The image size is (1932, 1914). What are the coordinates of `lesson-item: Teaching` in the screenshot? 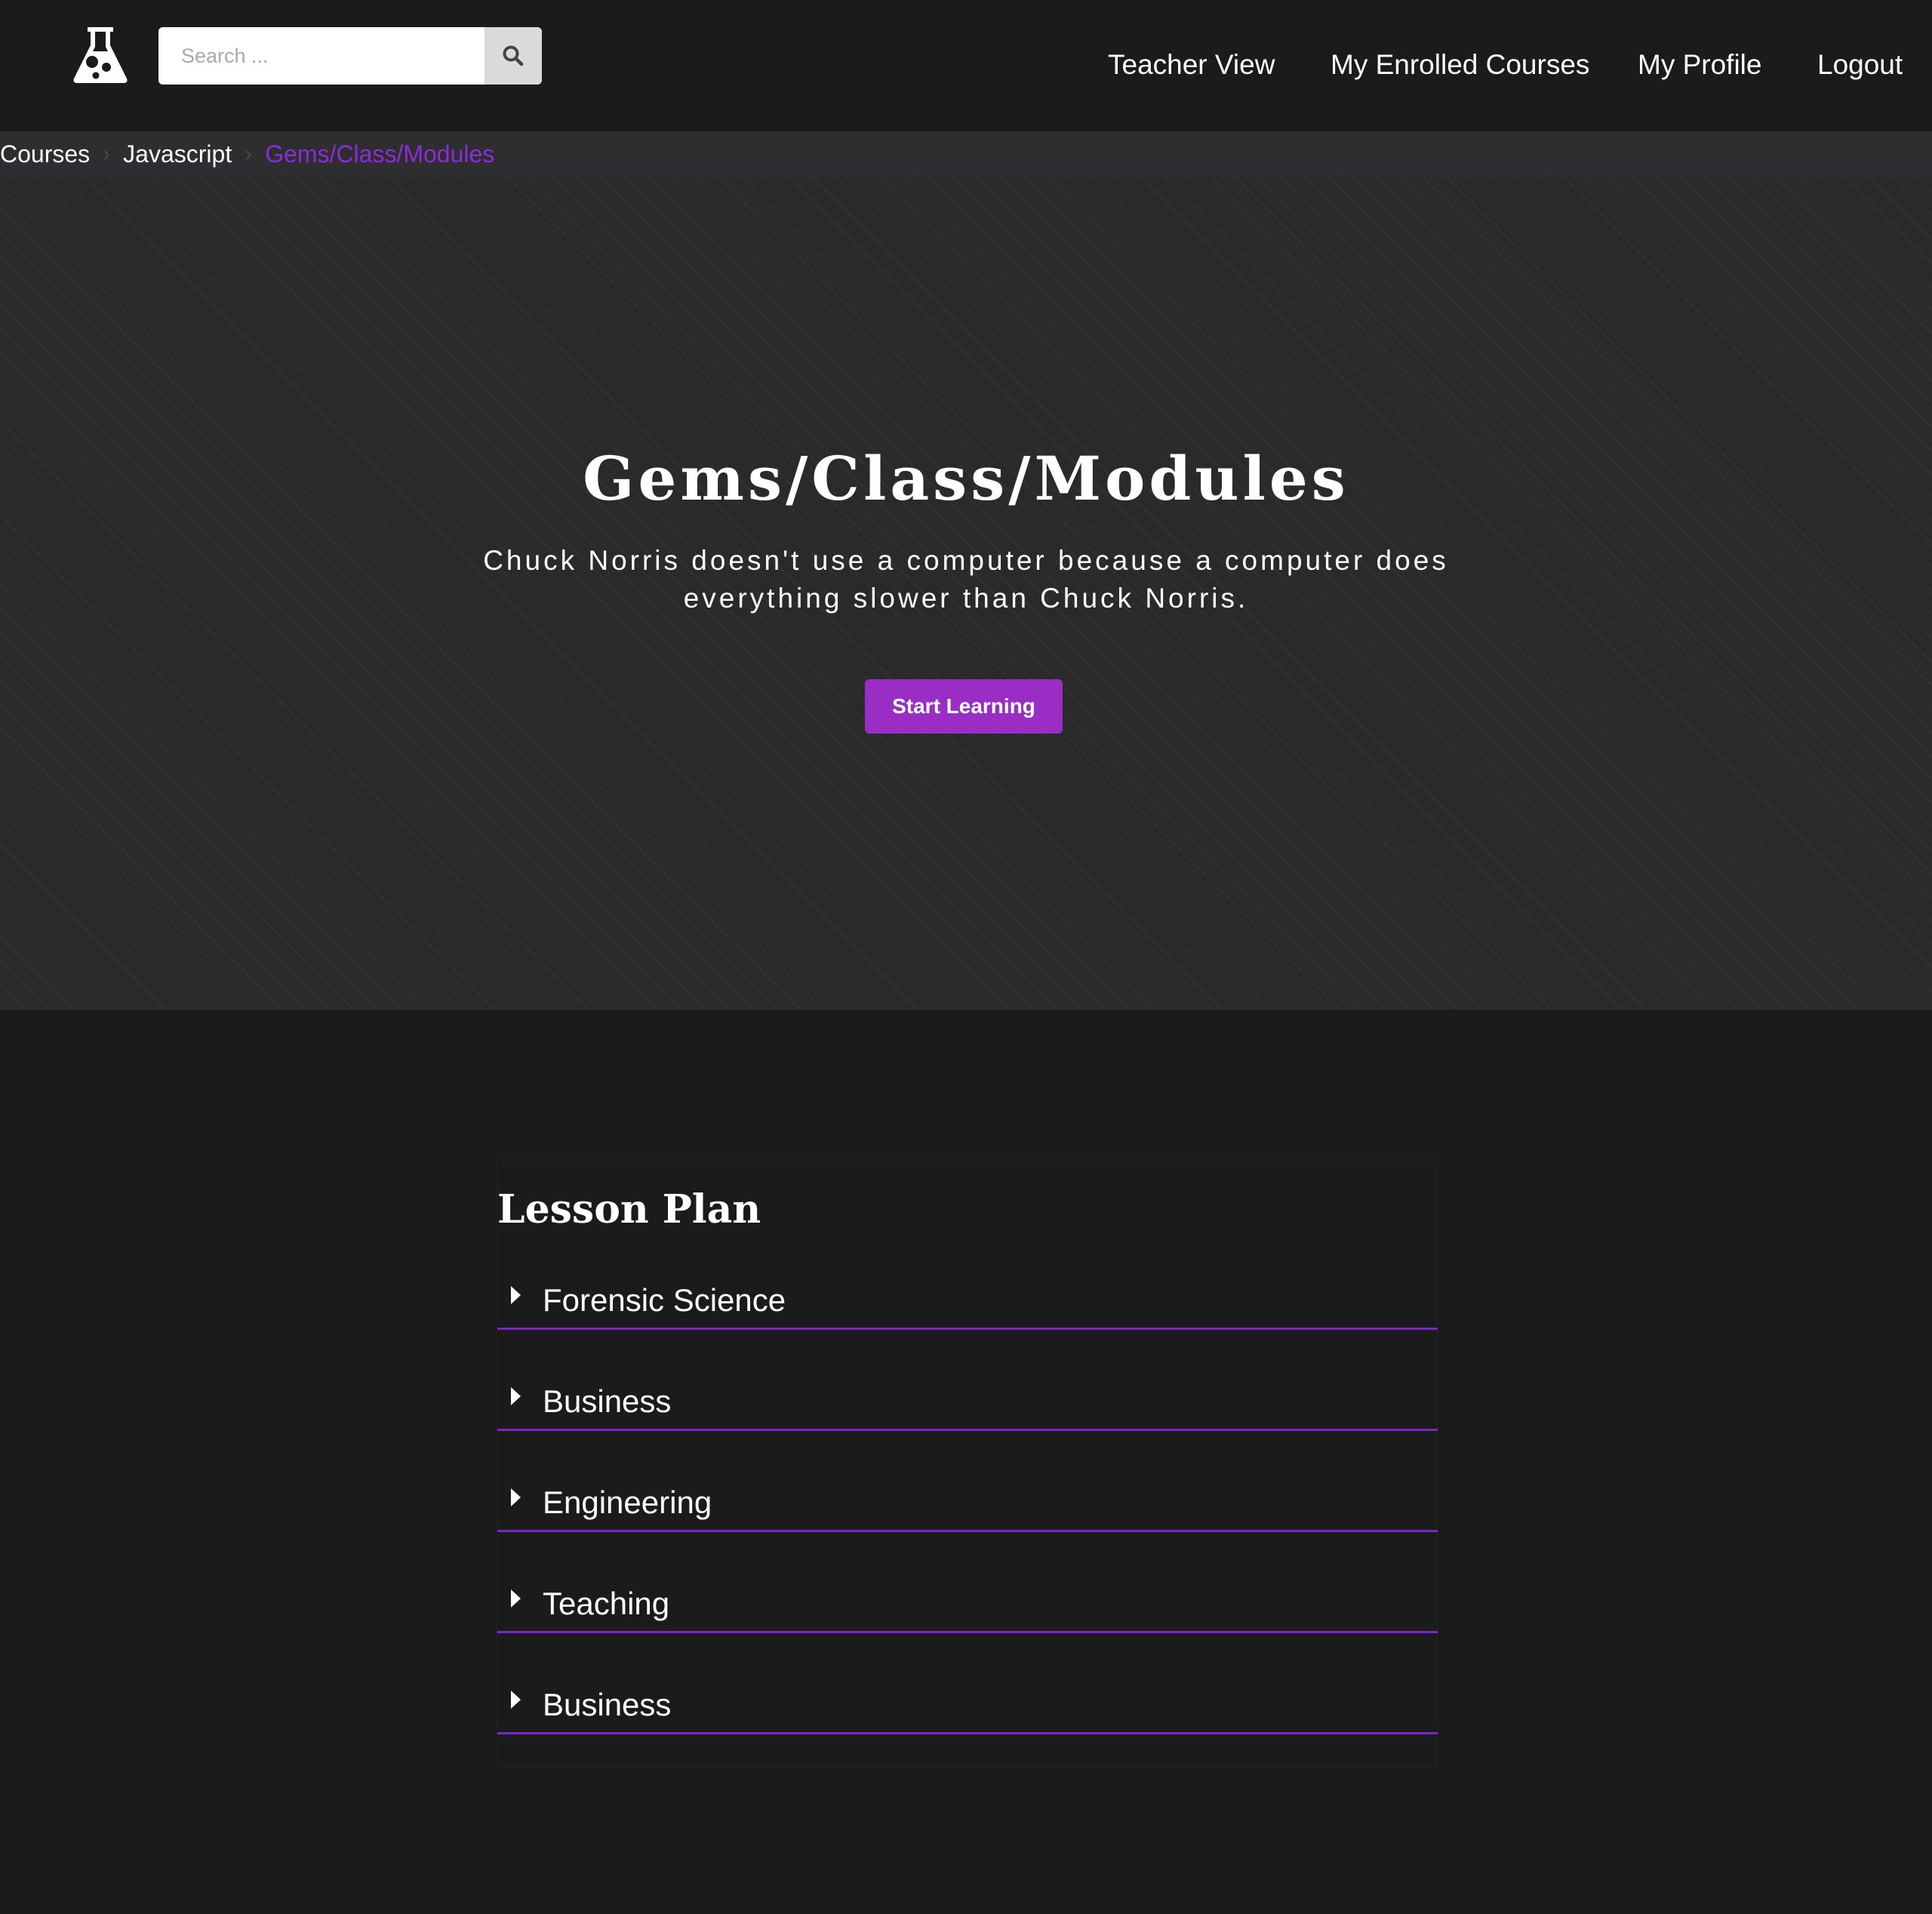 It's located at (967, 1603).